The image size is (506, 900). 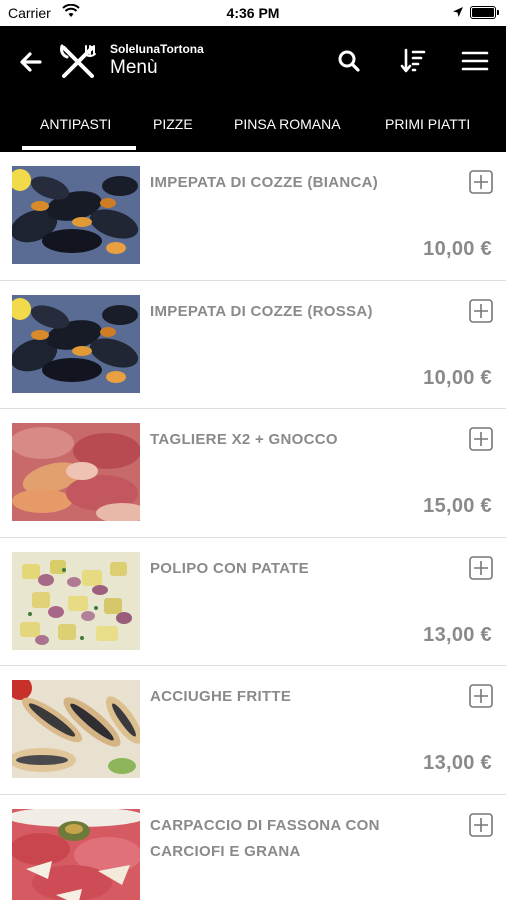 What do you see at coordinates (484, 12) in the screenshot?
I see `battery-icon` at bounding box center [484, 12].